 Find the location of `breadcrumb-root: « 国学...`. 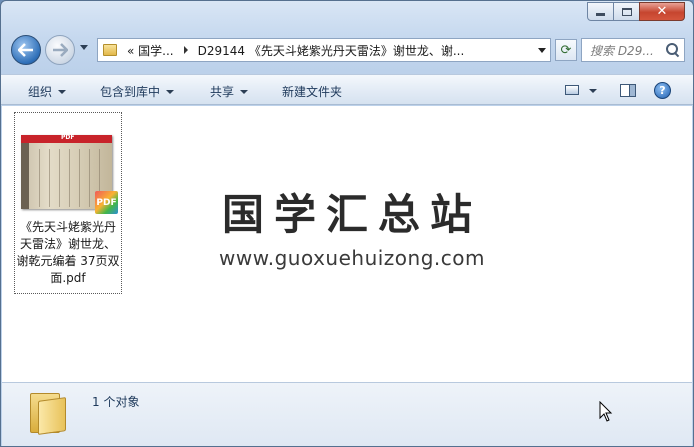

breadcrumb-root: « 国学... is located at coordinates (150, 50).